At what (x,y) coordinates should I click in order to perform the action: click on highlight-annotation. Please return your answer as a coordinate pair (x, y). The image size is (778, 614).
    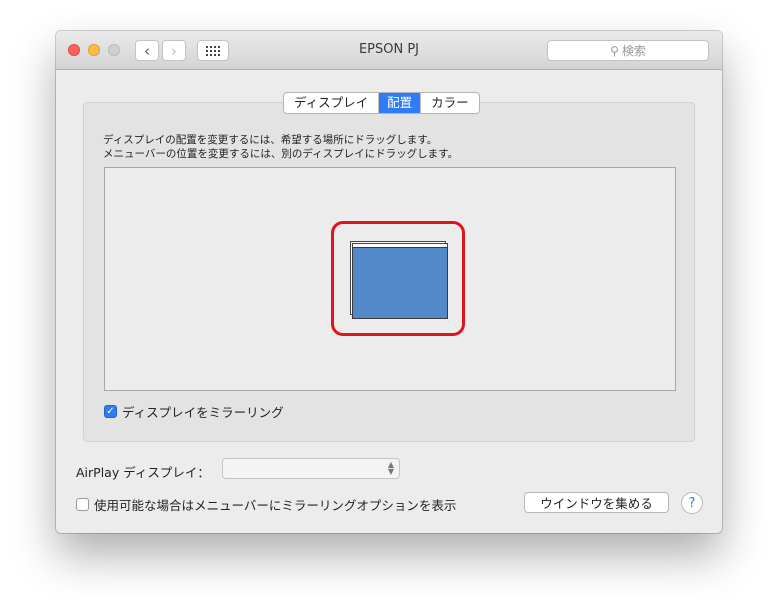
    Looking at the image, I should click on (398, 278).